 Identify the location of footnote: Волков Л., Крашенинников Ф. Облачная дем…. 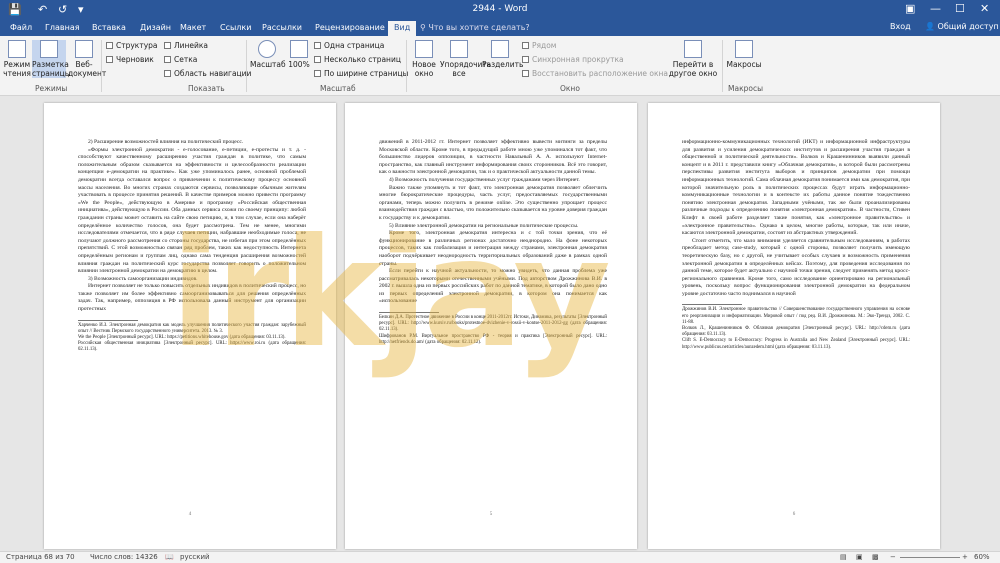
(796, 332).